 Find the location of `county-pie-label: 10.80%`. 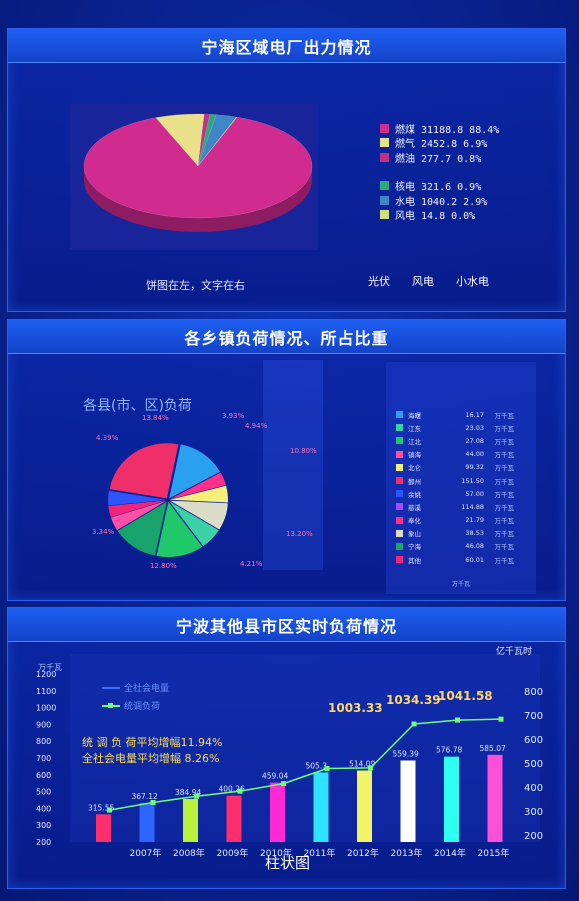

county-pie-label: 10.80% is located at coordinates (303, 451).